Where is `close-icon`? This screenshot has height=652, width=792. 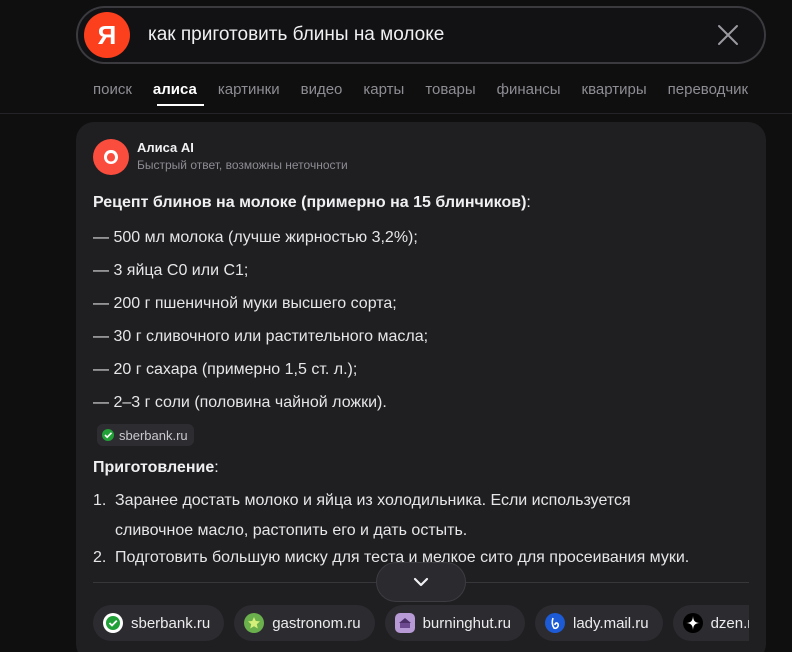 close-icon is located at coordinates (728, 35).